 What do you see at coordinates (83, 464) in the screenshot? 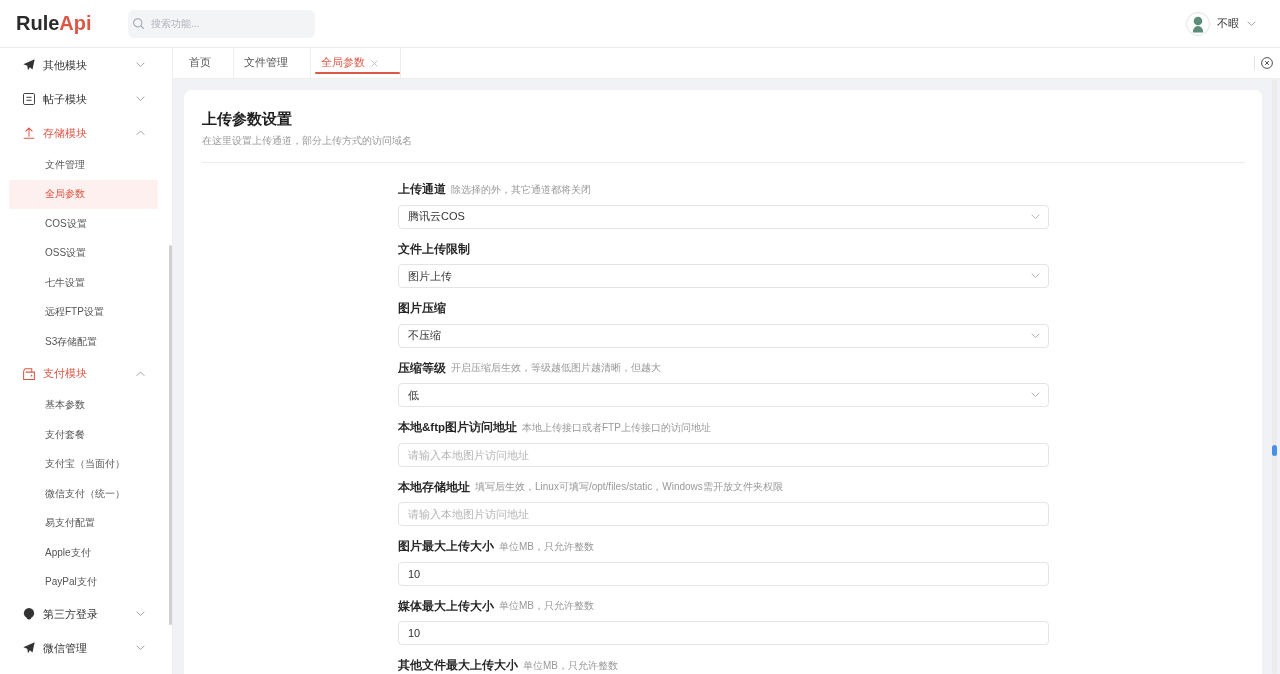
I see `submenu-item: 支付宝（当面付）` at bounding box center [83, 464].